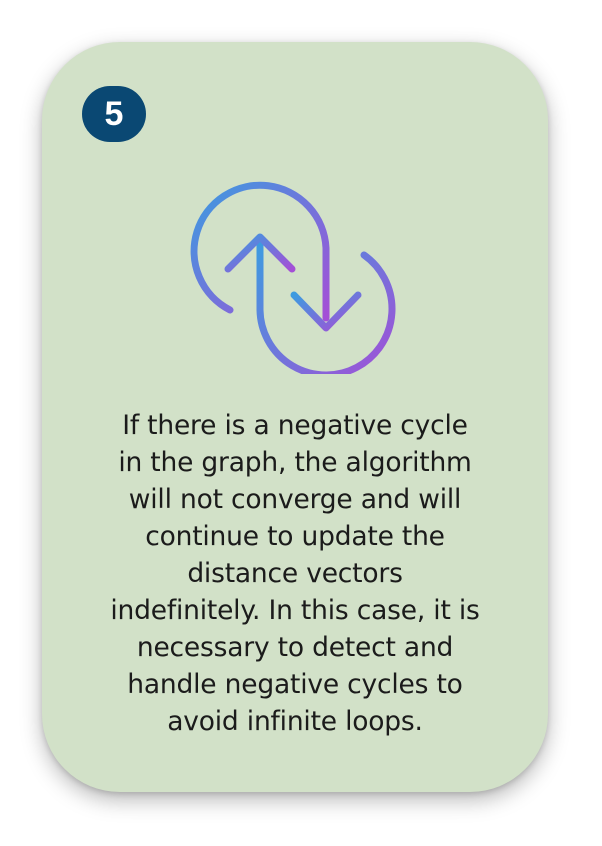 This screenshot has height=846, width=602. I want to click on cycle-arrows-icon, so click(293, 277).